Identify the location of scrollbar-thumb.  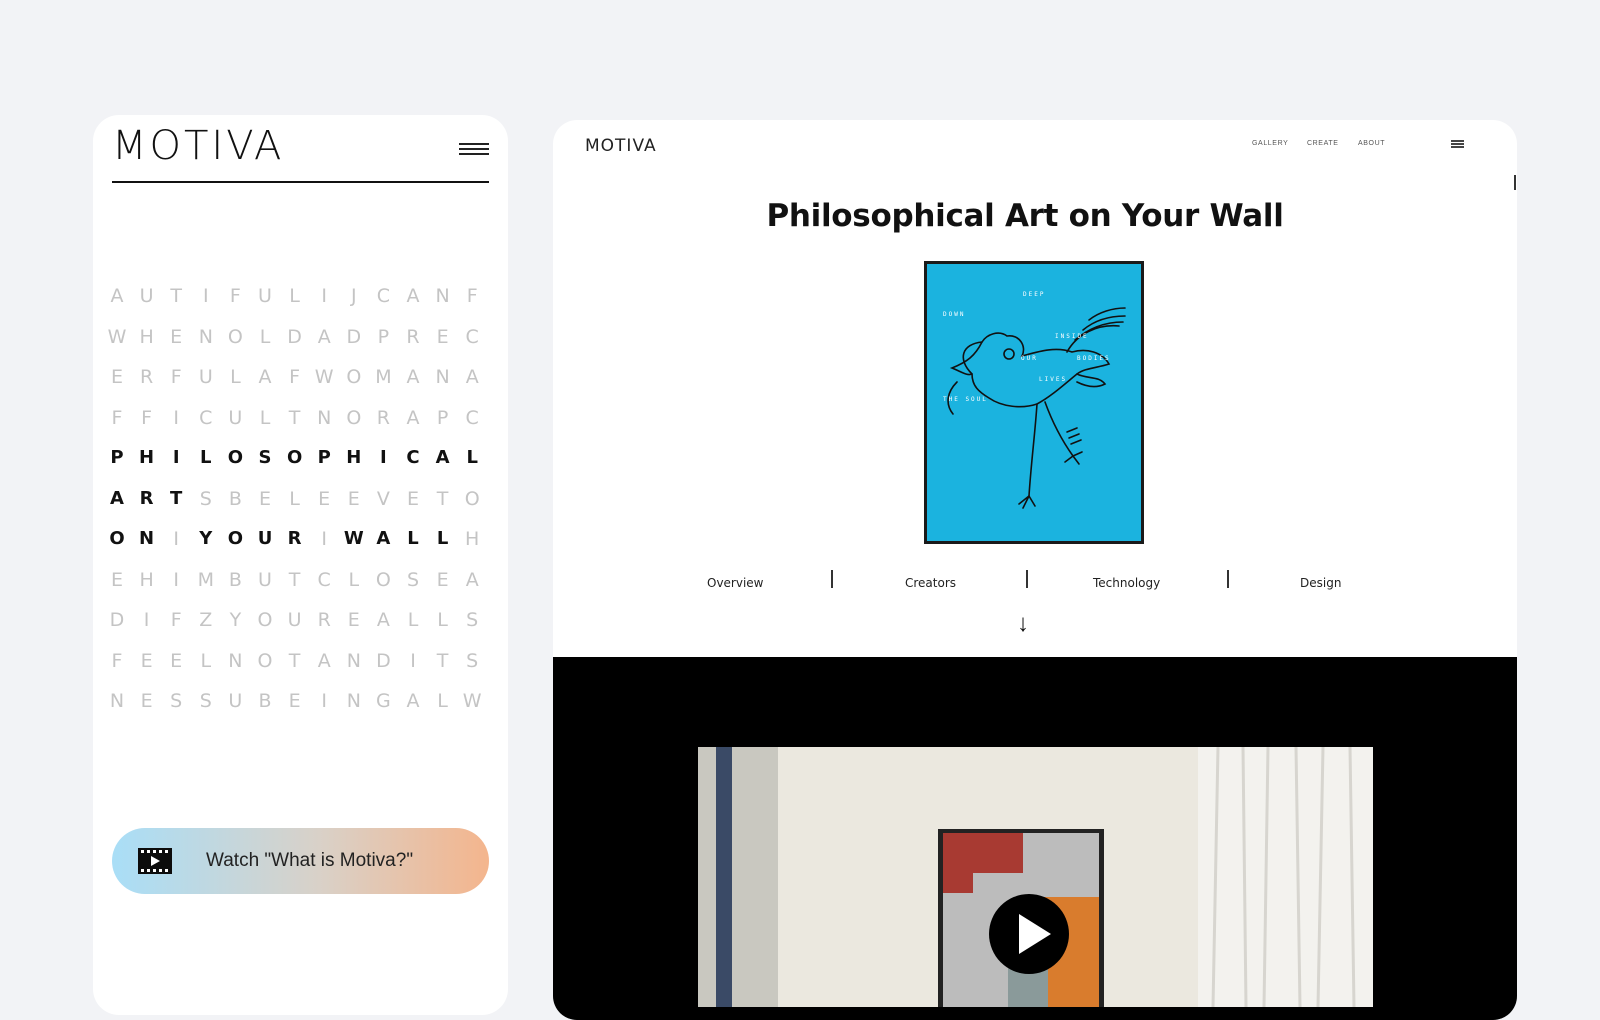
(1515, 182).